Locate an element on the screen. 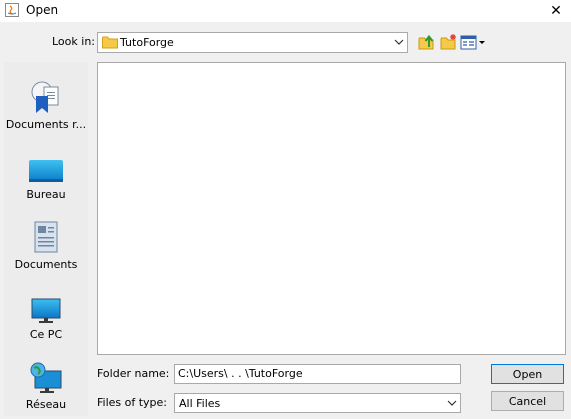 The width and height of the screenshot is (571, 419). new-folder-icon is located at coordinates (449, 42).